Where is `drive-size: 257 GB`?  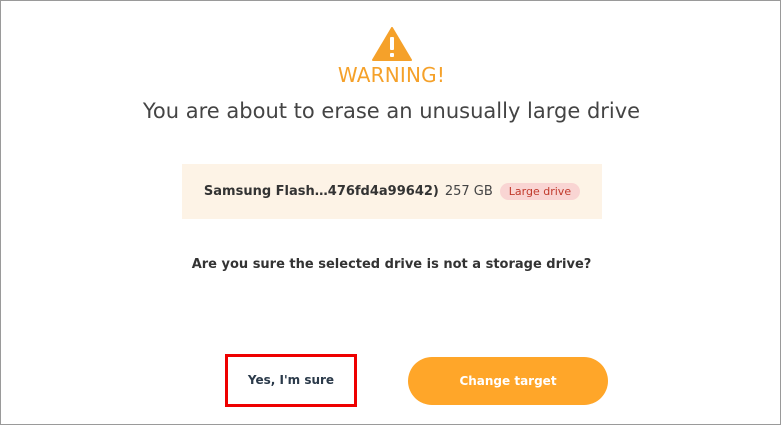
drive-size: 257 GB is located at coordinates (468, 191).